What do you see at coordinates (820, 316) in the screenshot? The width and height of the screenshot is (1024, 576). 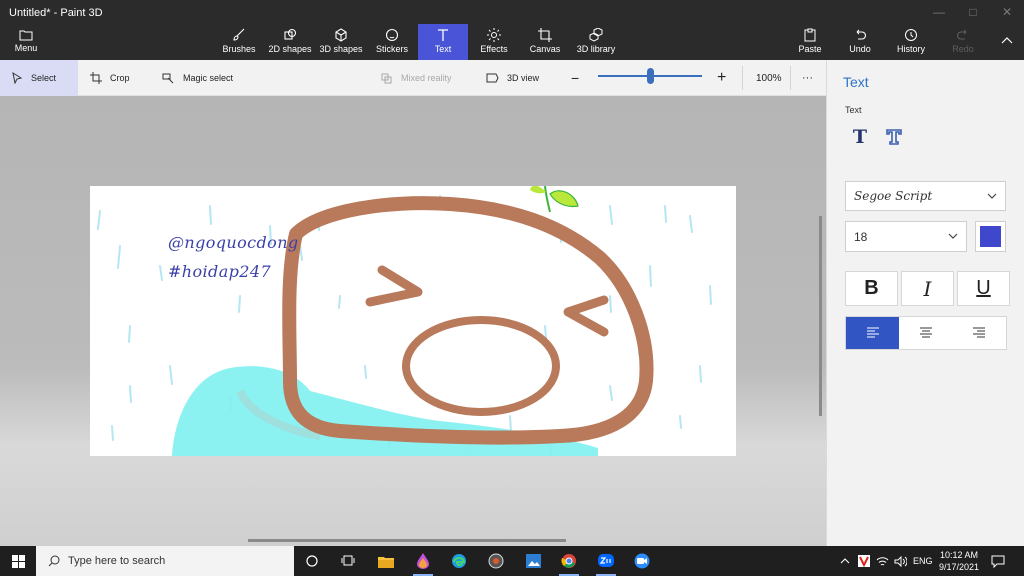 I see `vertical-scrollbar` at bounding box center [820, 316].